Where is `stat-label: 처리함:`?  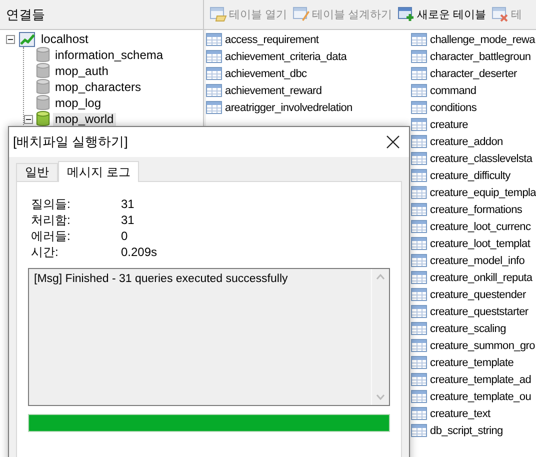 stat-label: 처리함: is located at coordinates (51, 220).